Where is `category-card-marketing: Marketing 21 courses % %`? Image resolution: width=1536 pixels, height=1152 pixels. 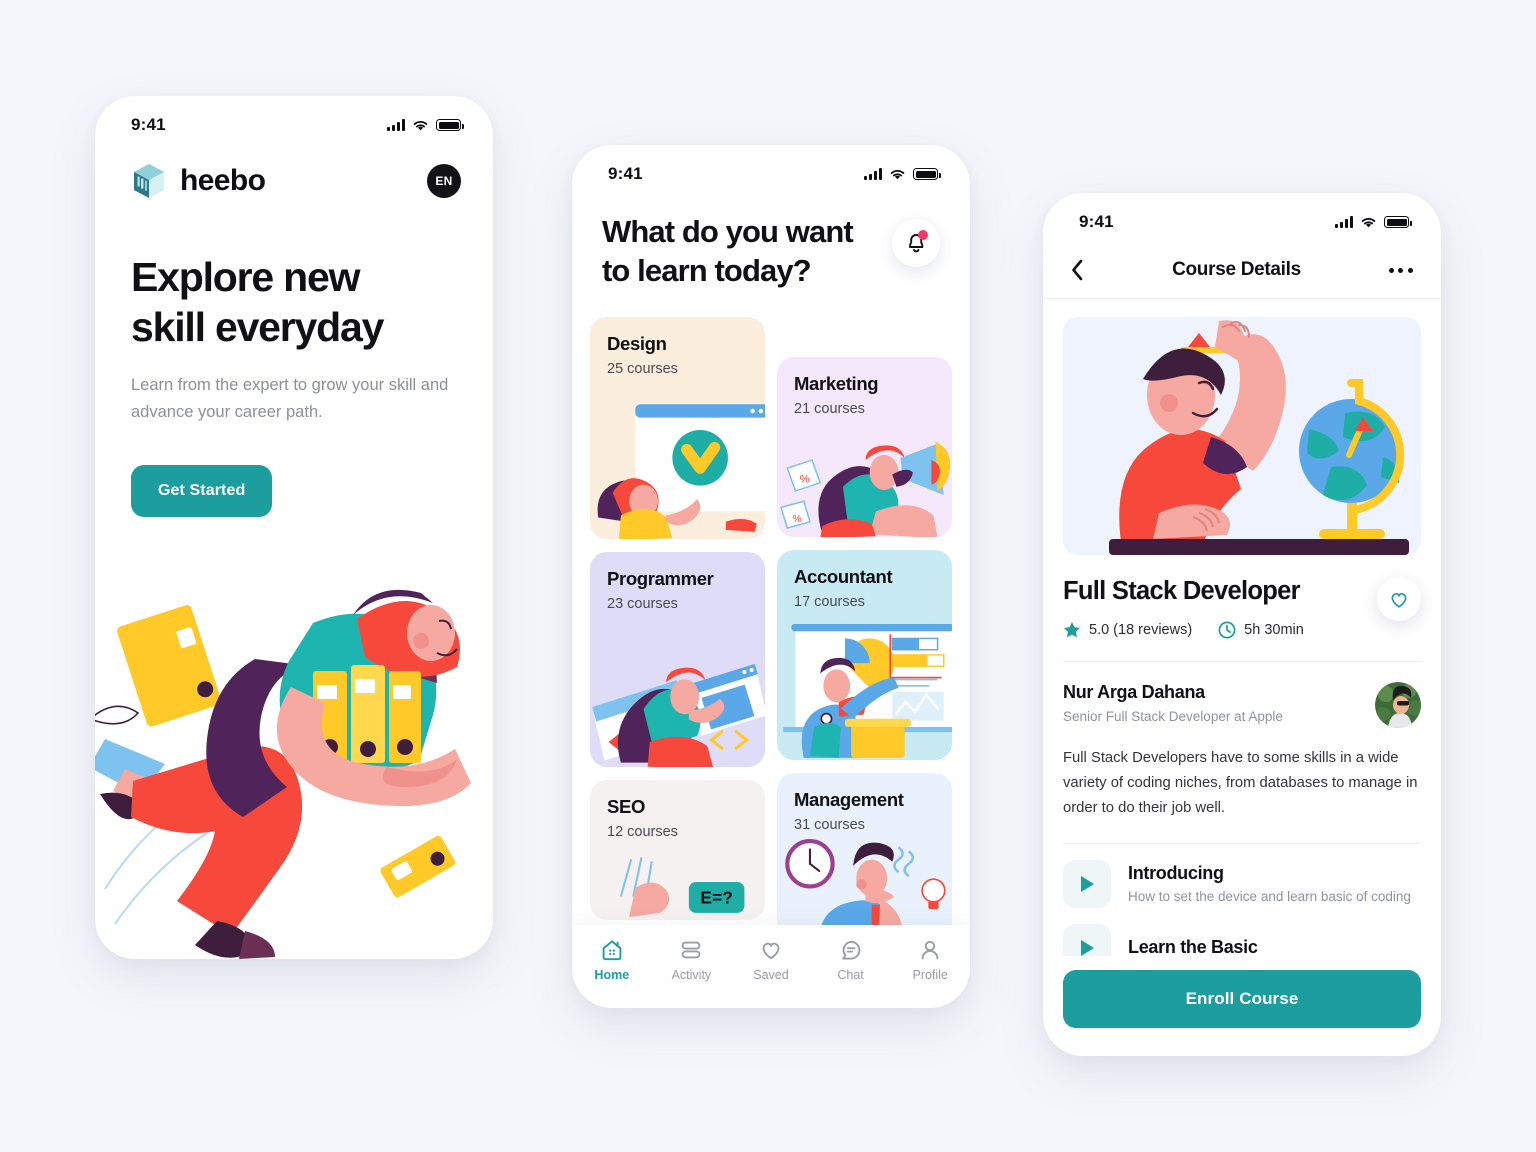
category-card-marketing: Marketing 21 courses % % is located at coordinates (864, 446).